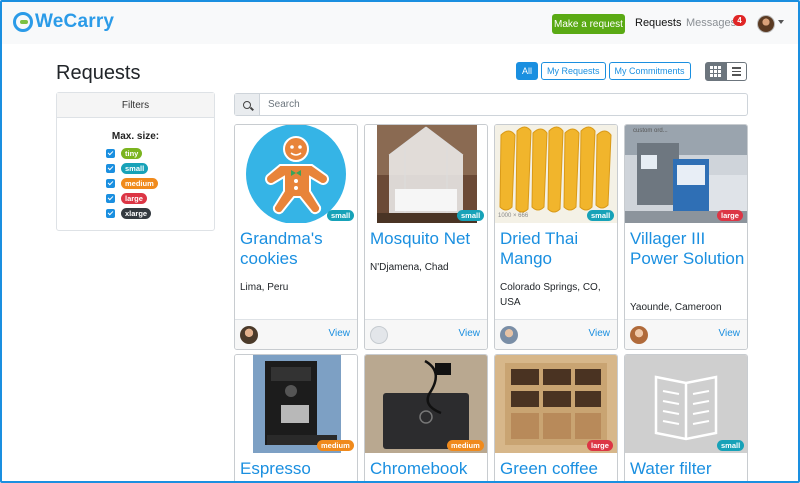  I want to click on size-filter-tiny: tiny, so click(132, 153).